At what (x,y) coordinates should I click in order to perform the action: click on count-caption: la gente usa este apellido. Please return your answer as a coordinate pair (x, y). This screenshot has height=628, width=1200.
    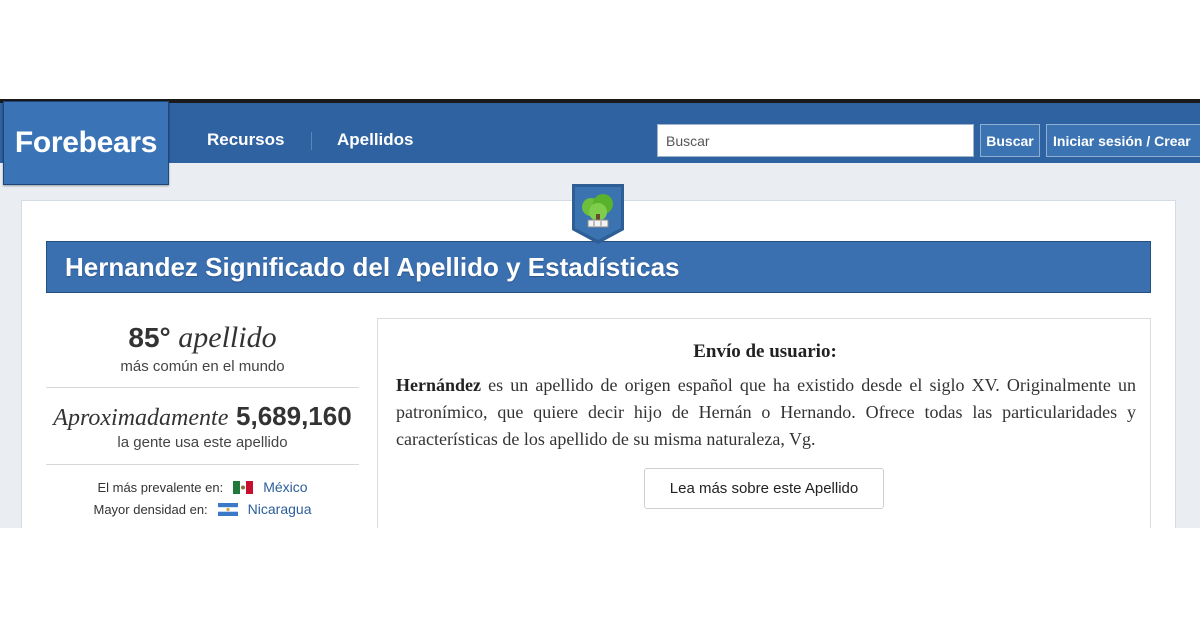
    Looking at the image, I should click on (202, 442).